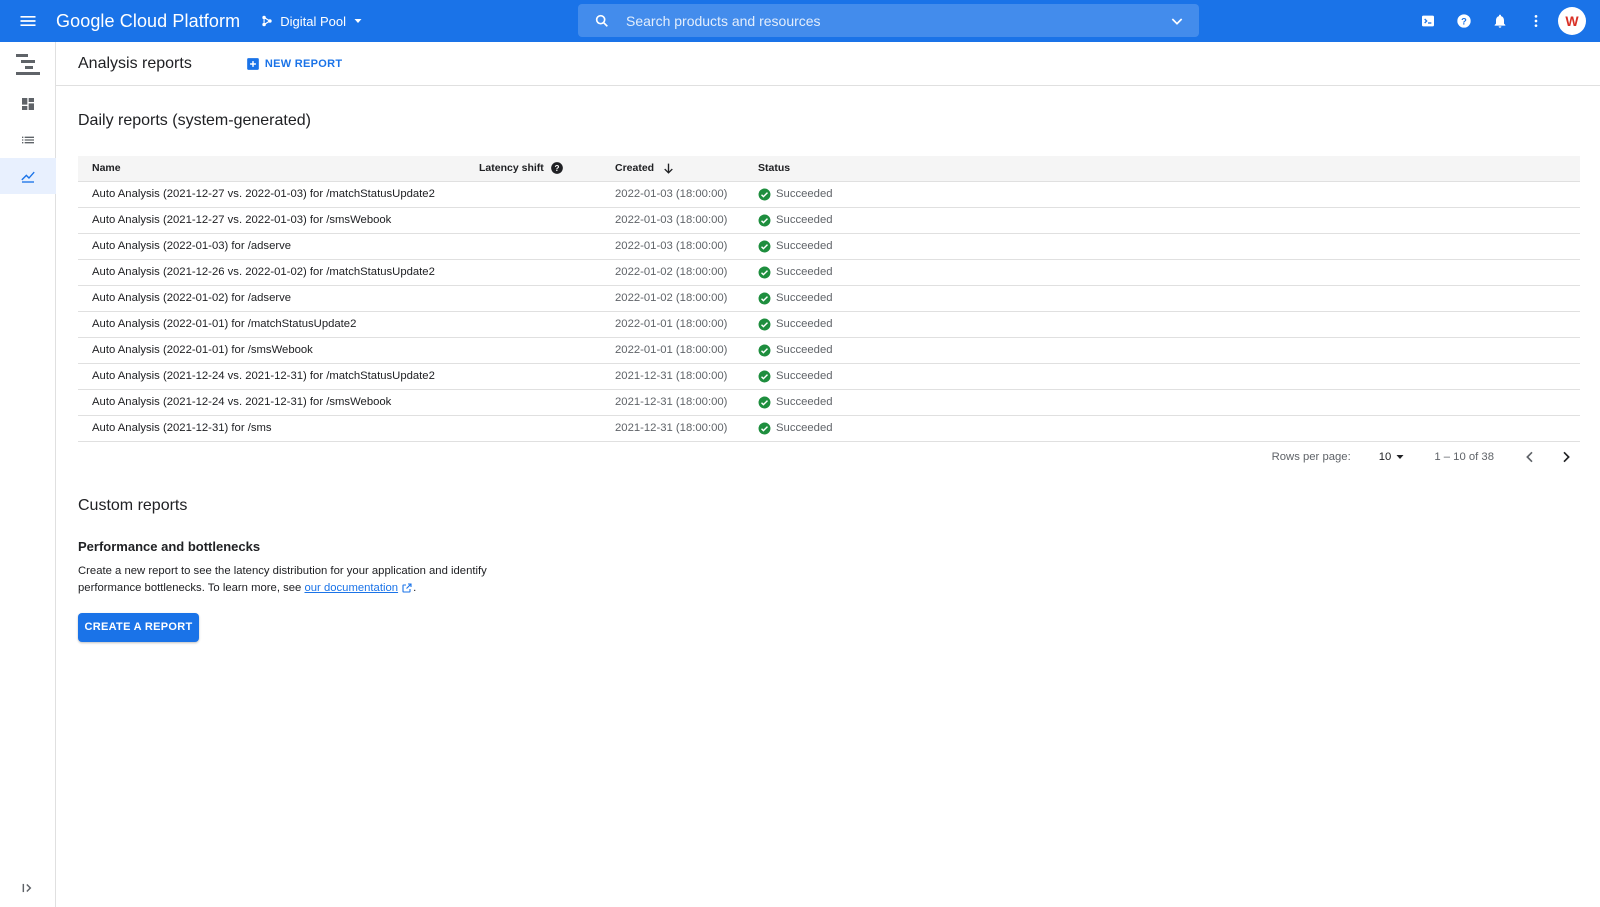  I want to click on trace-logo-icon, so click(28, 64).